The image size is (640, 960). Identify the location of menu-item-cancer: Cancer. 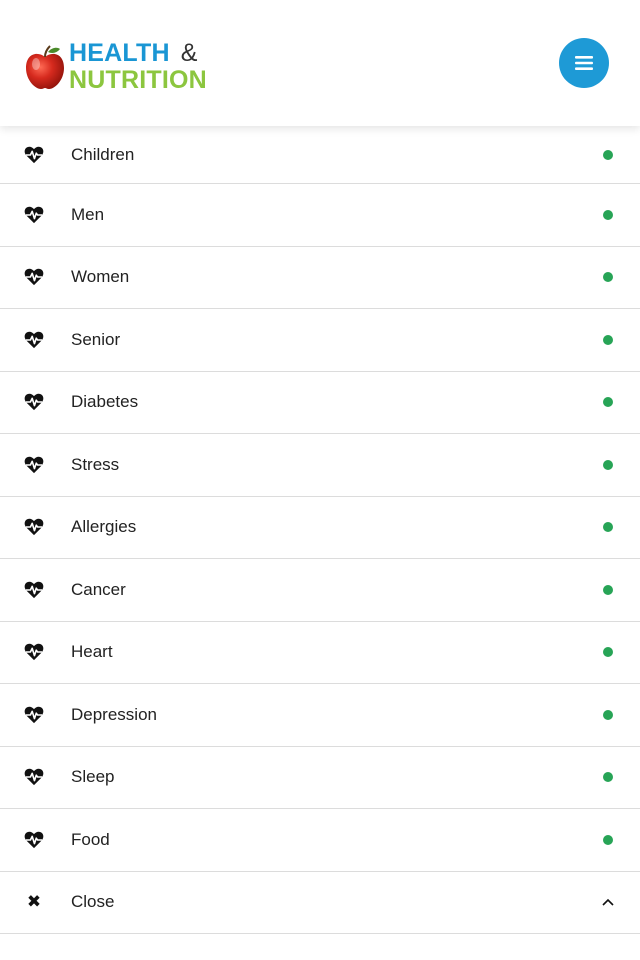
(320, 590).